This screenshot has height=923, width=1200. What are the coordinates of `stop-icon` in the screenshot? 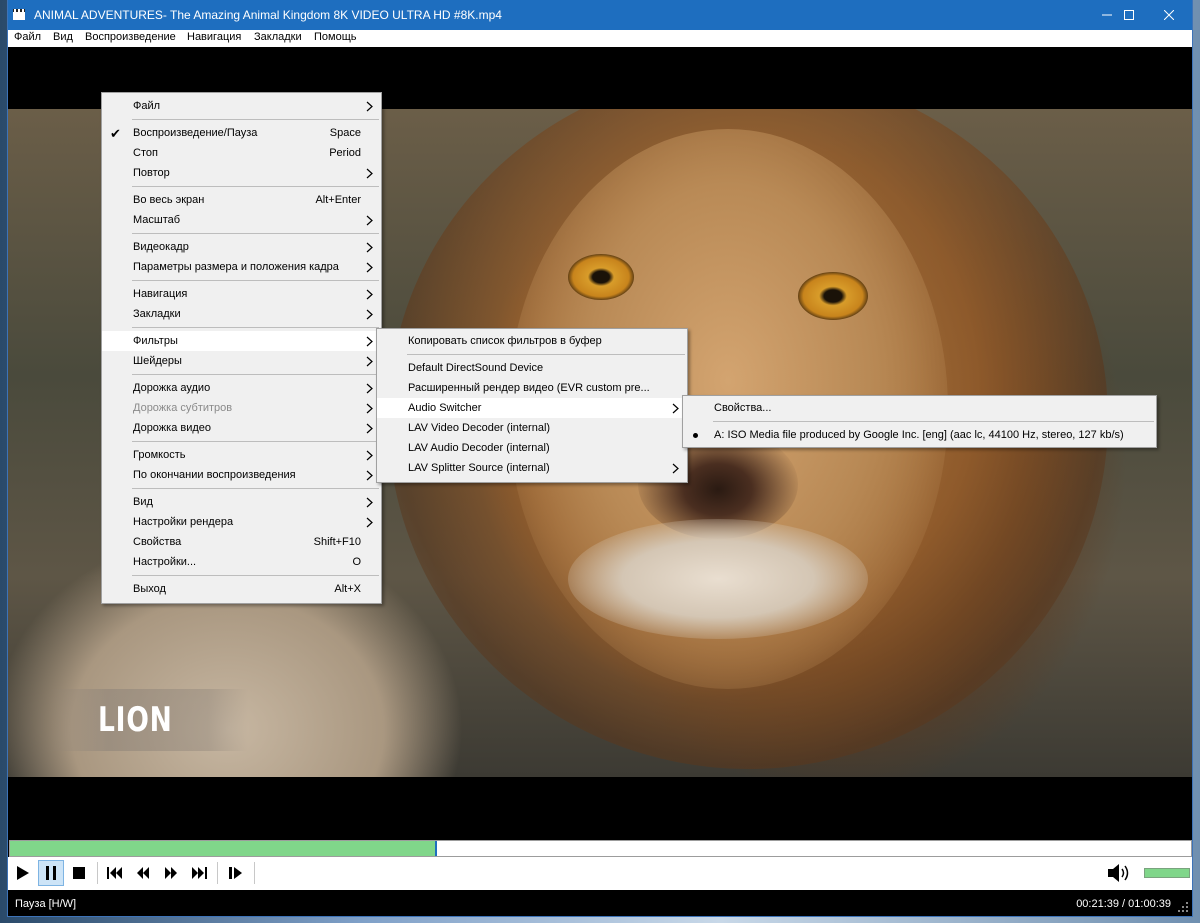 It's located at (79, 873).